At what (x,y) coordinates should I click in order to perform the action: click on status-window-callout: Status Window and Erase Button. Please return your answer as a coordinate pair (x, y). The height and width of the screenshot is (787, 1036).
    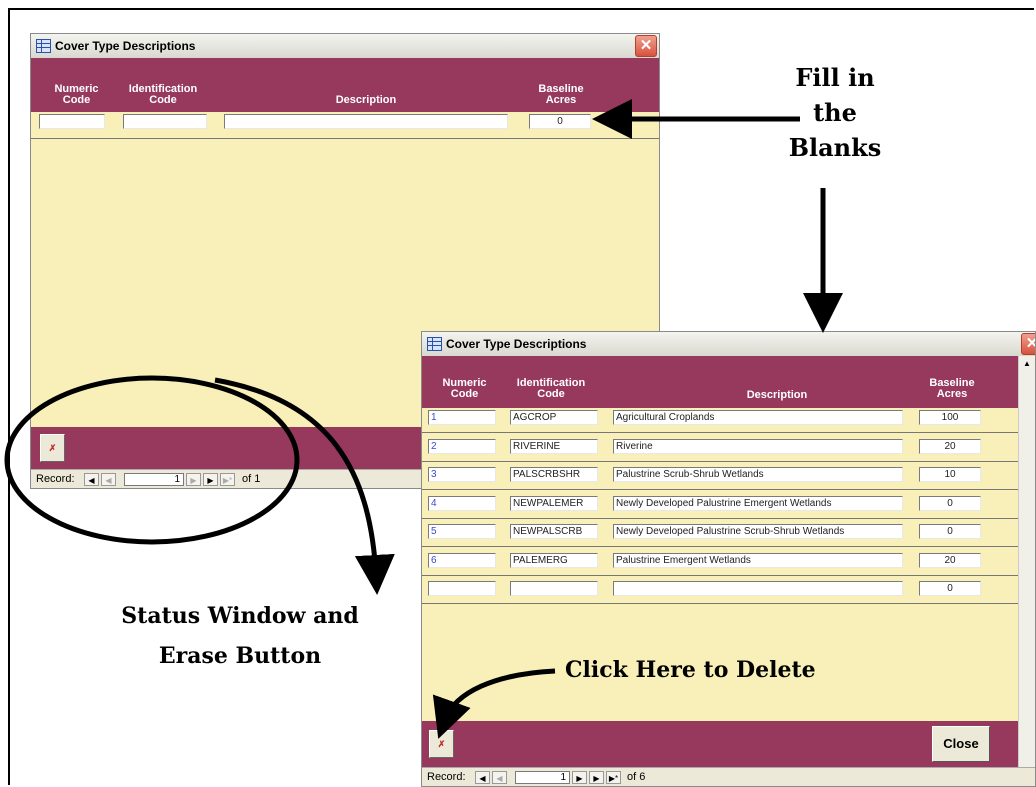
    Looking at the image, I should click on (240, 636).